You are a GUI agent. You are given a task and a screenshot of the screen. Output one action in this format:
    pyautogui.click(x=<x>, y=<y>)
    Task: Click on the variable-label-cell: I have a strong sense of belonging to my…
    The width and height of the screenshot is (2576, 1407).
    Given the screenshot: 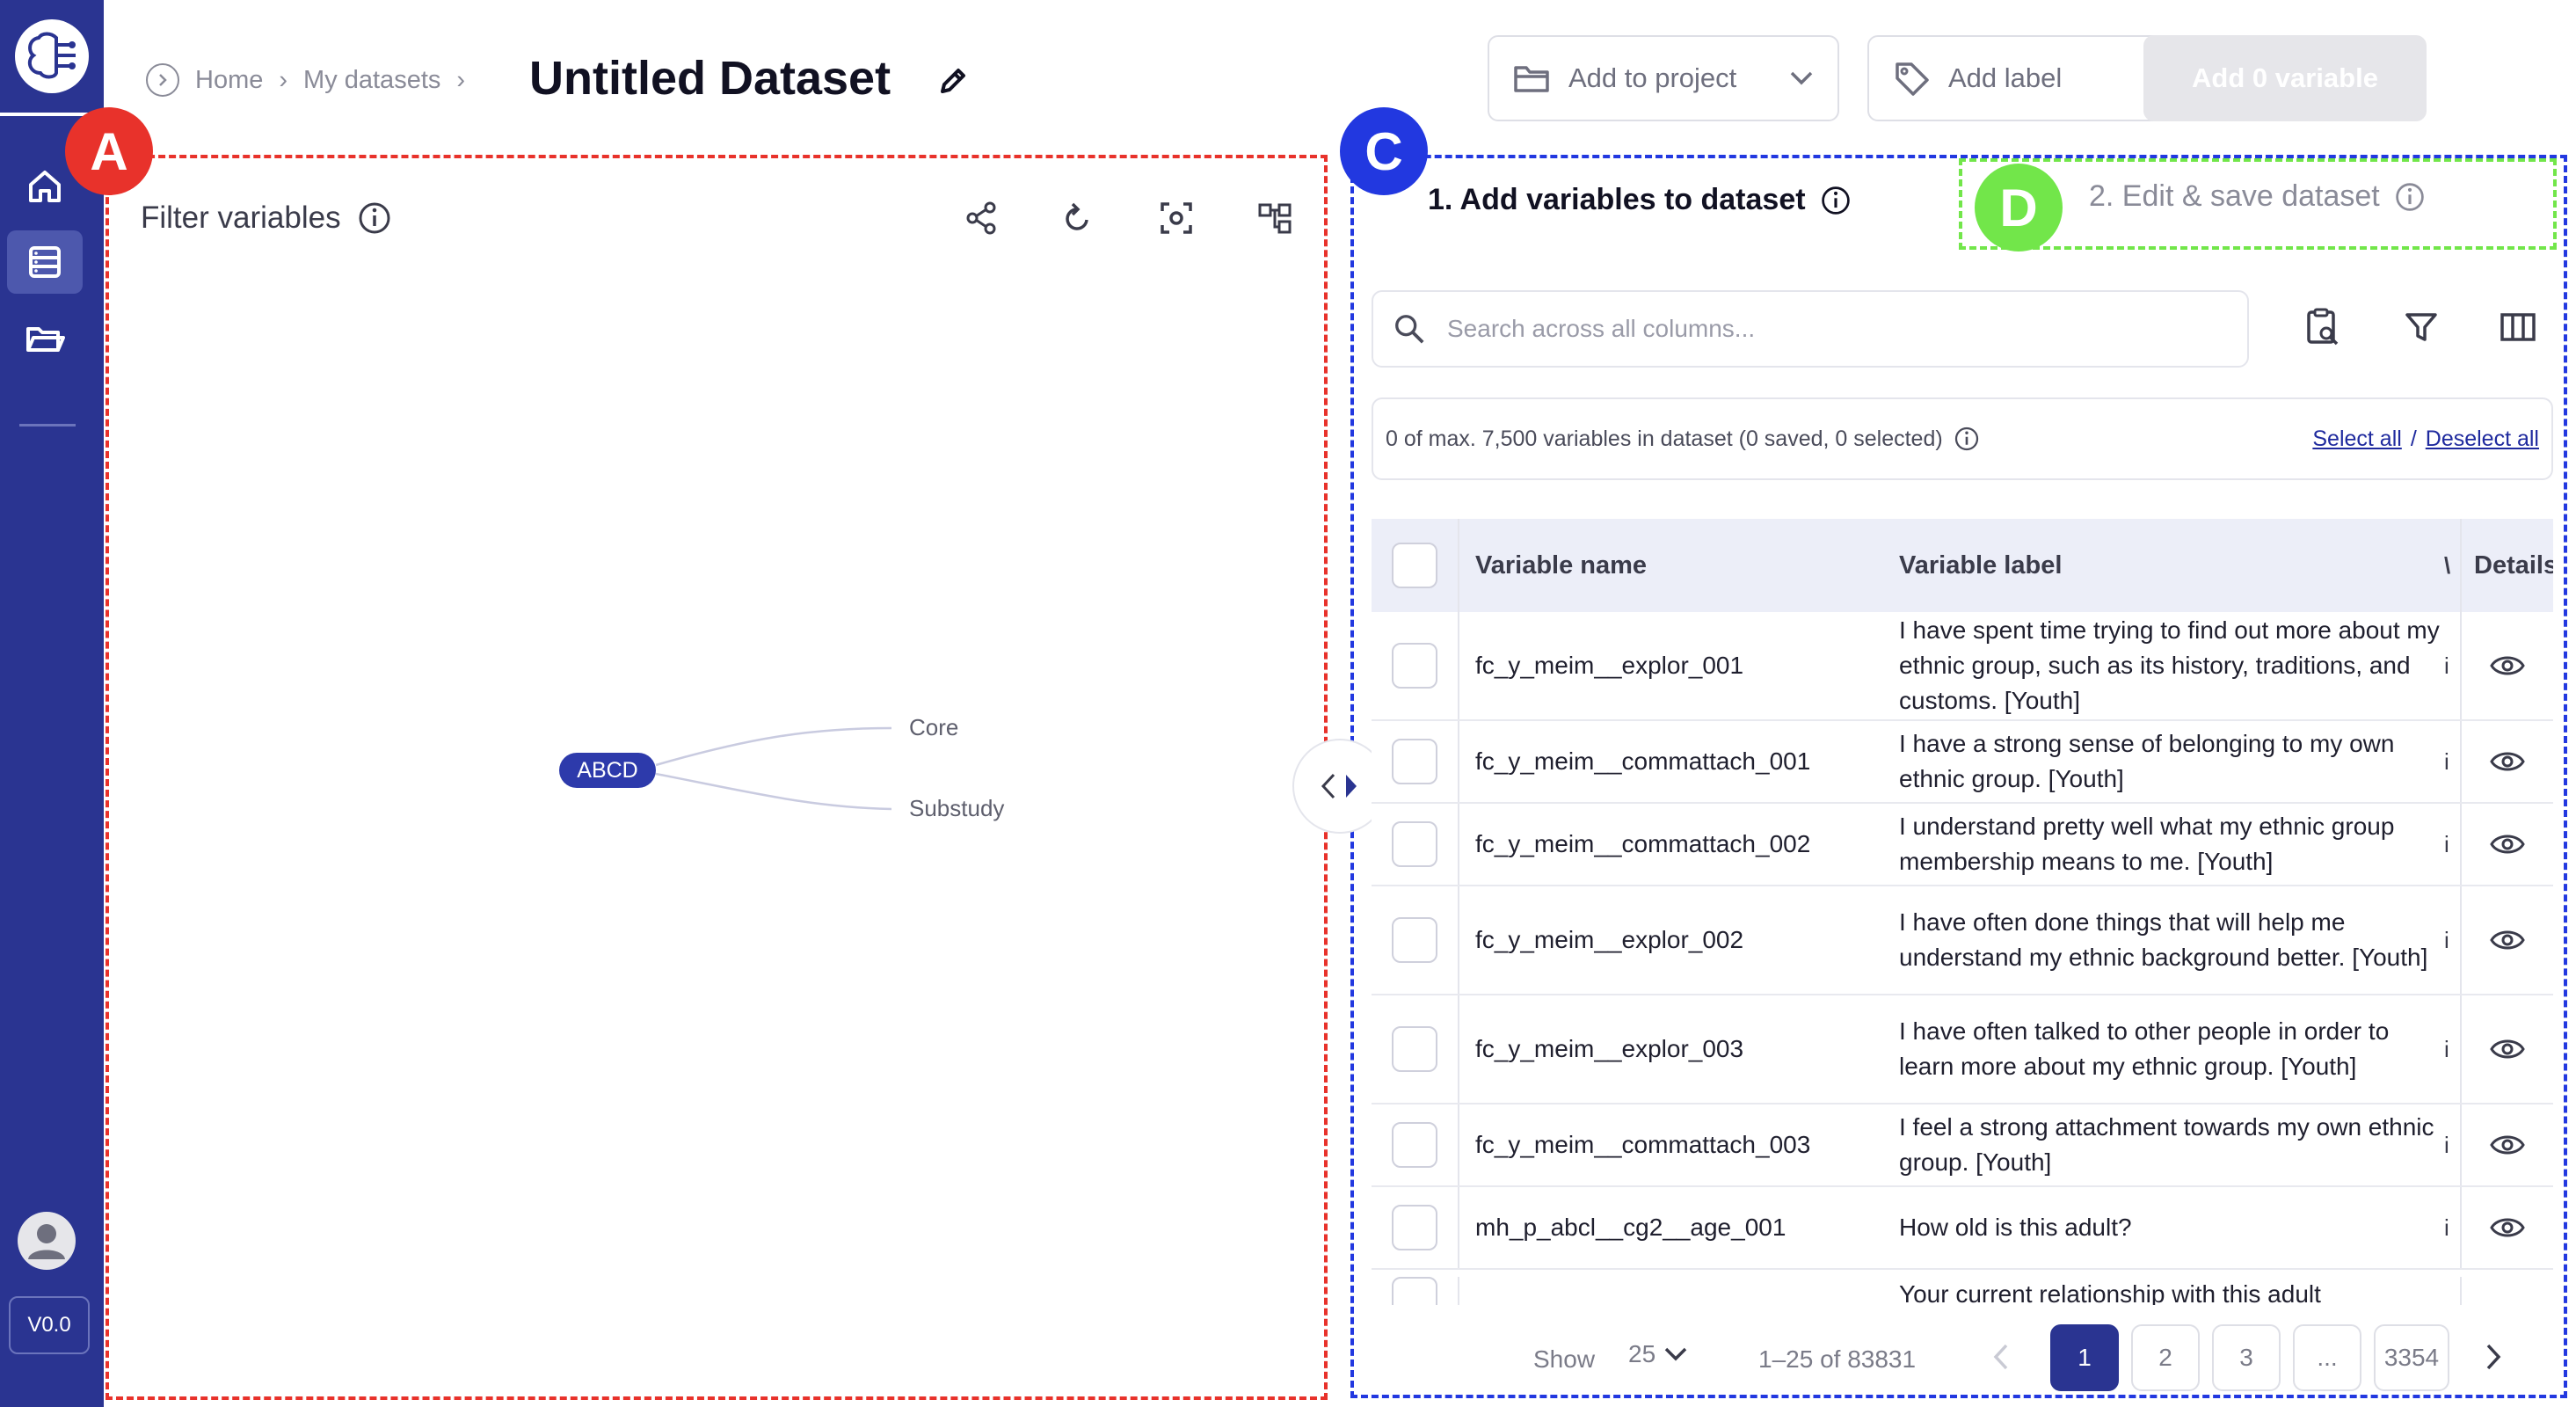 What is the action you would take?
    pyautogui.click(x=2147, y=761)
    